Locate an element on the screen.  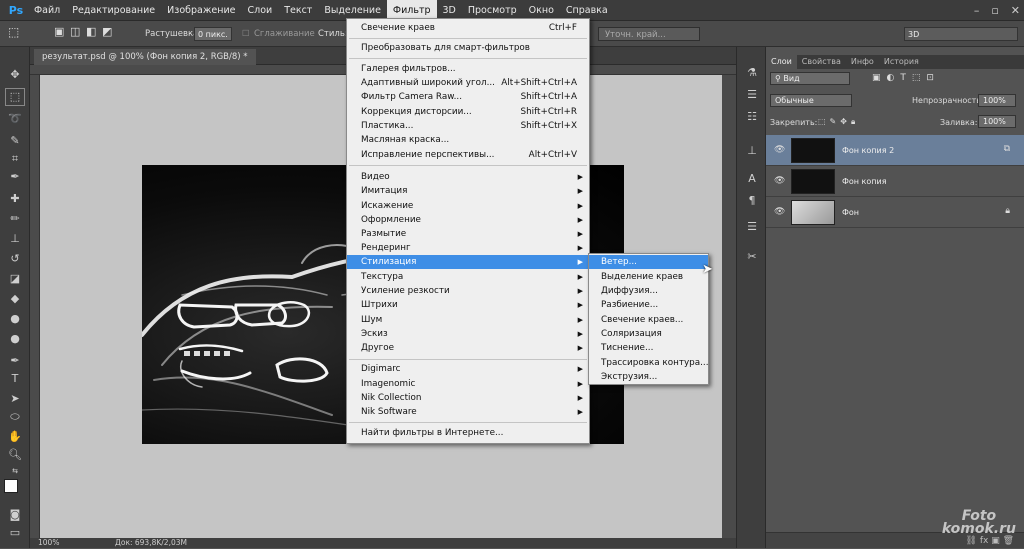
properties-panel-icon: ⊥ is located at coordinates (752, 151).